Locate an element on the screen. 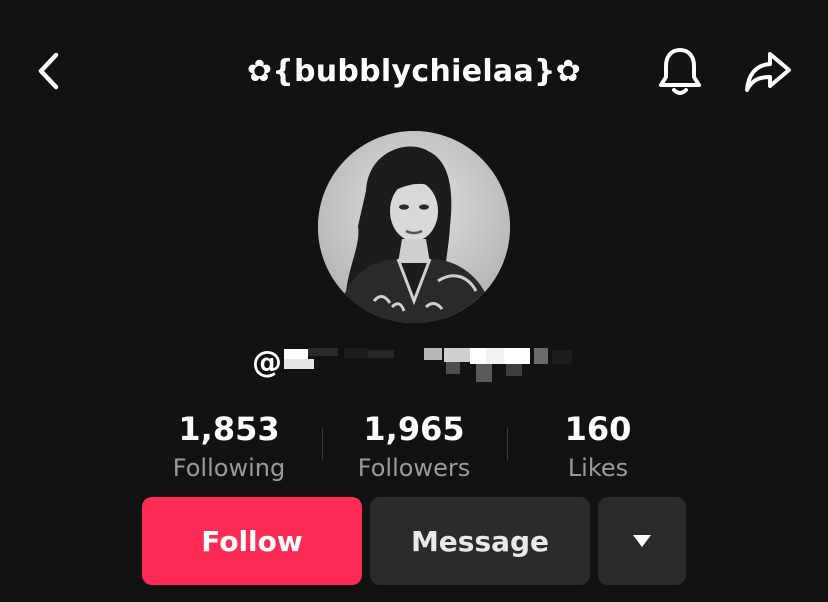 This screenshot has width=828, height=602. following-label: Following is located at coordinates (229, 468).